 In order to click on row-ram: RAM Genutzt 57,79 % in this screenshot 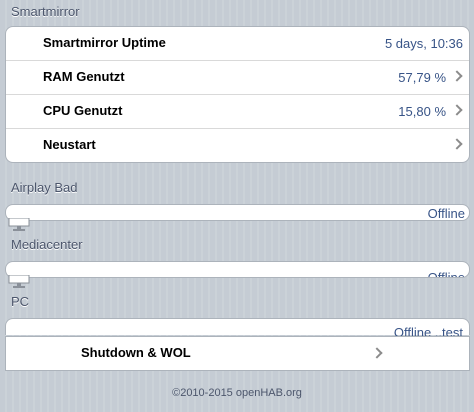, I will do `click(237, 78)`.